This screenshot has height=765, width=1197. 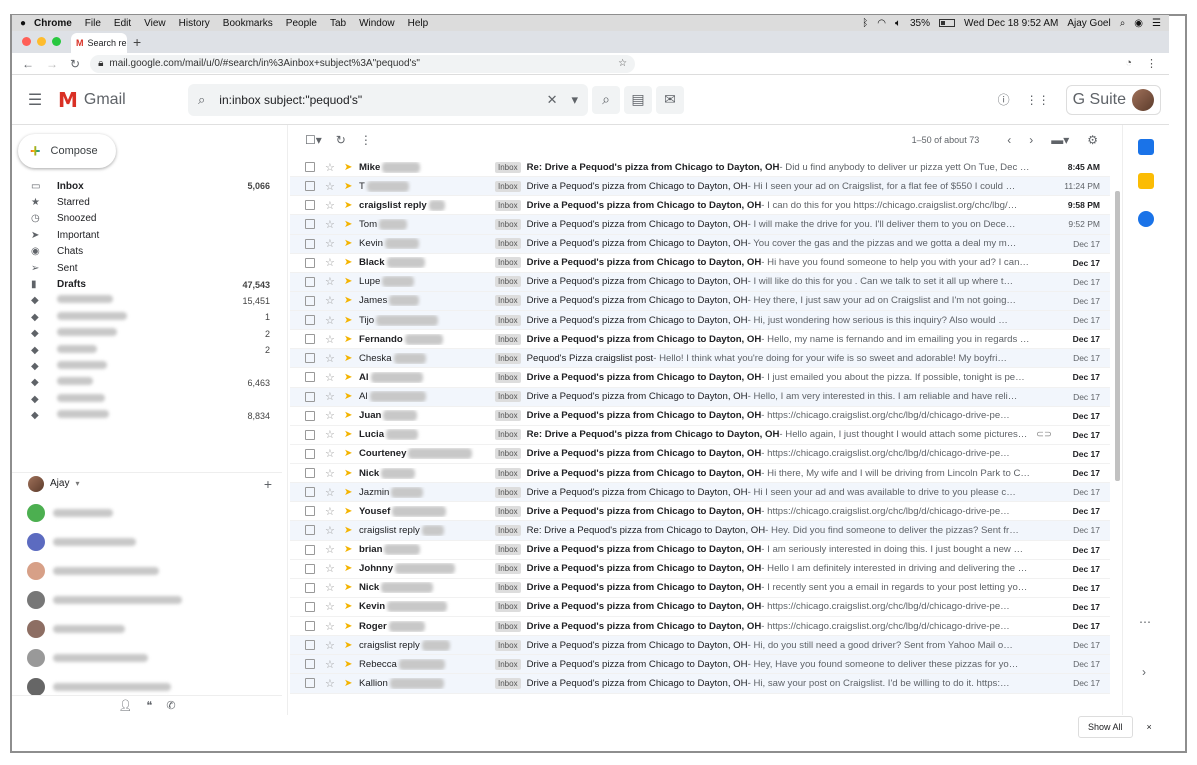 I want to click on apps-grid-icon: ⋮⋮, so click(x=1038, y=100).